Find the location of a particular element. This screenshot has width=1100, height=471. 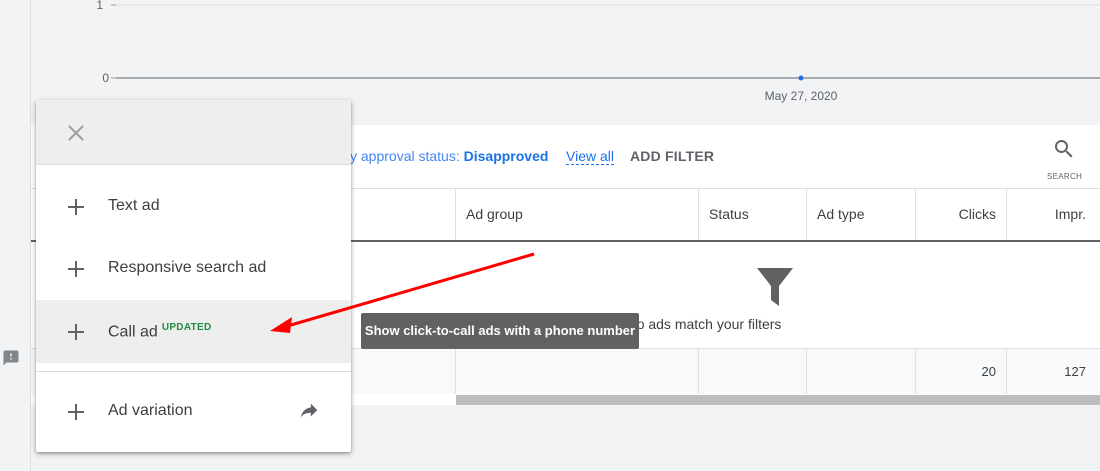

data-point is located at coordinates (801, 78).